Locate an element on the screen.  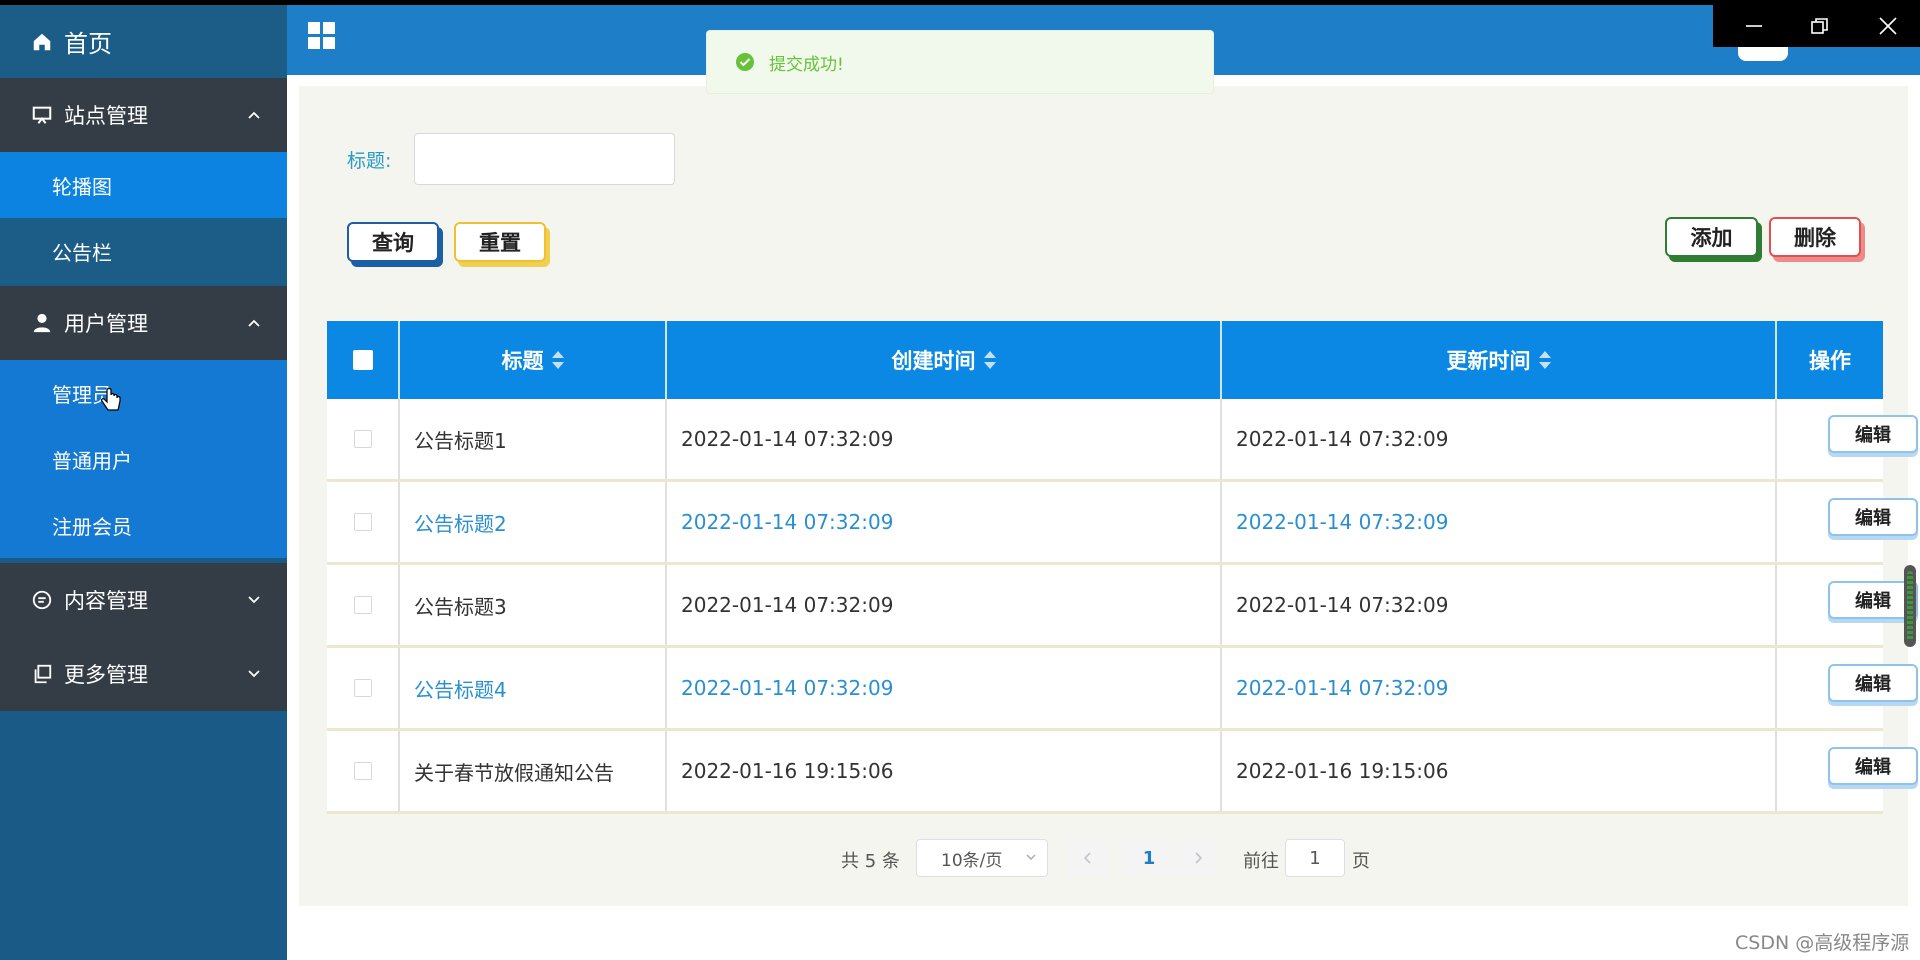
copy-icon is located at coordinates (42, 674).